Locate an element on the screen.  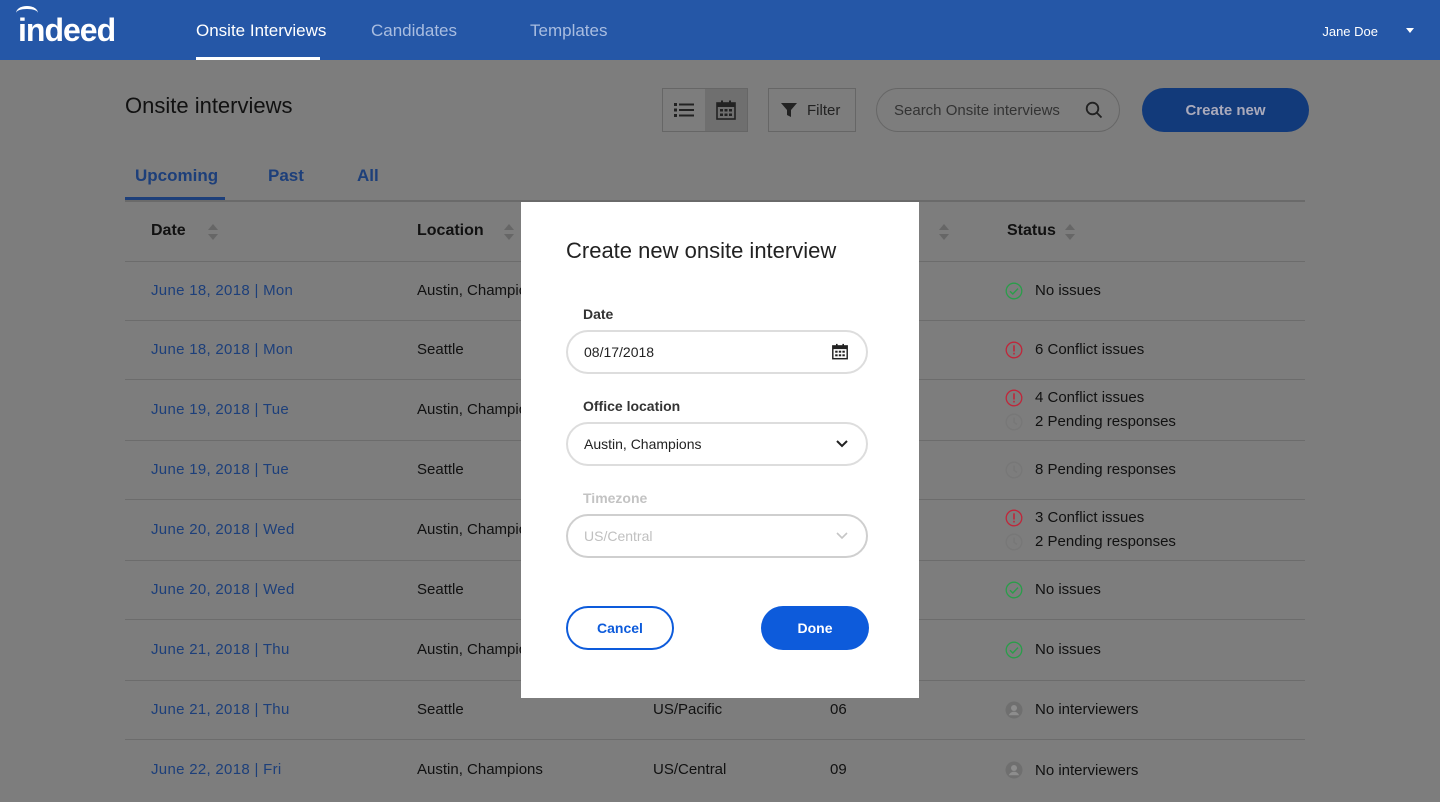
date-label: Date is located at coordinates (598, 314).